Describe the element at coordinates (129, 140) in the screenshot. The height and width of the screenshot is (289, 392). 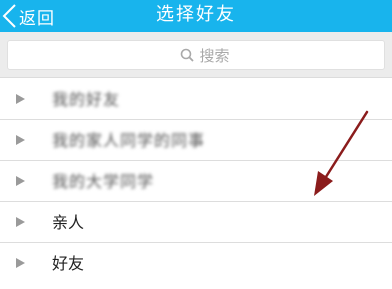
I see `group-label: 我的家人同学的同事` at that location.